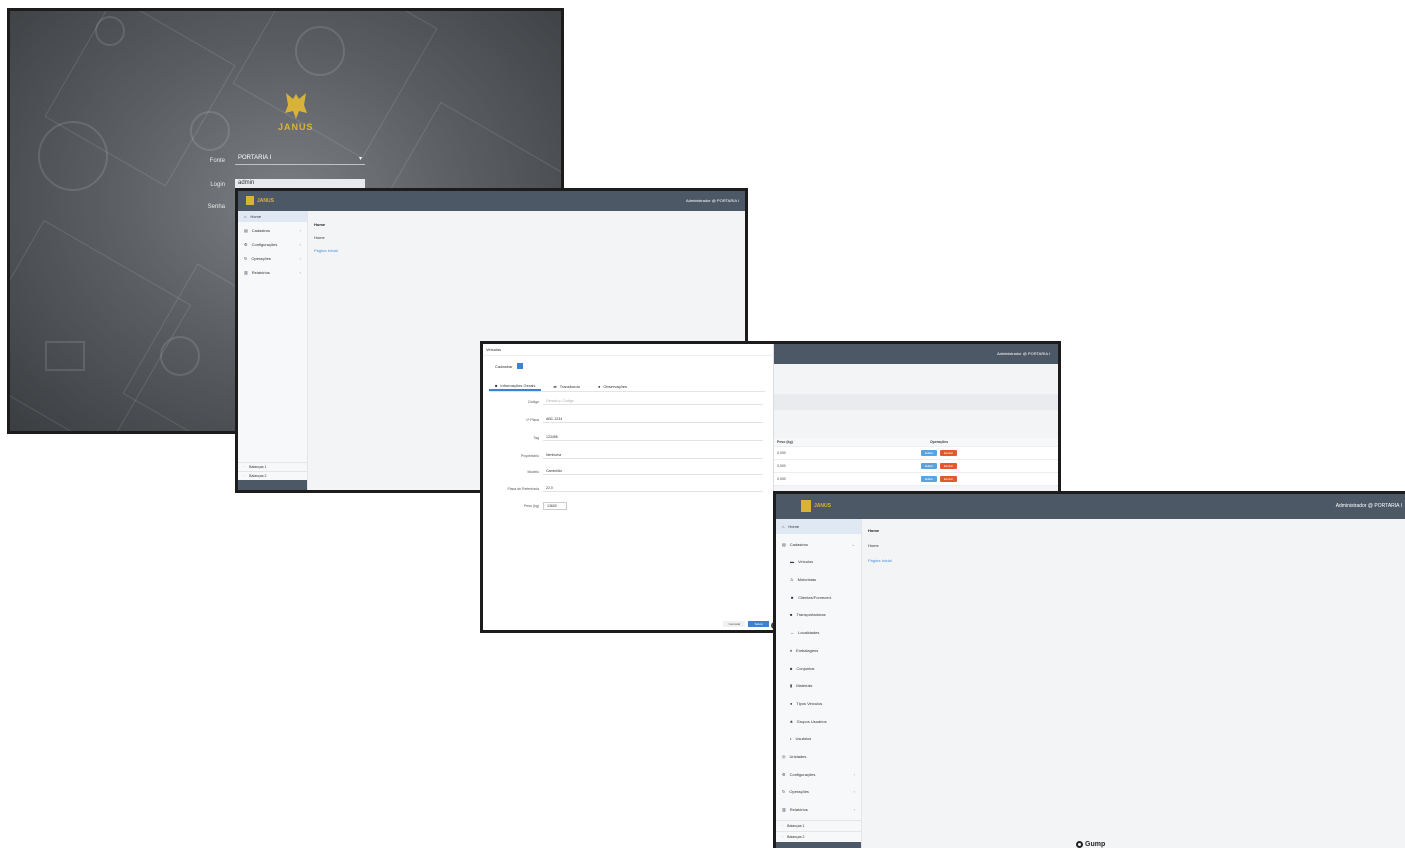 This screenshot has height=848, width=1405. I want to click on top-bar: Administrador @ PORTARIA I, so click(915, 354).